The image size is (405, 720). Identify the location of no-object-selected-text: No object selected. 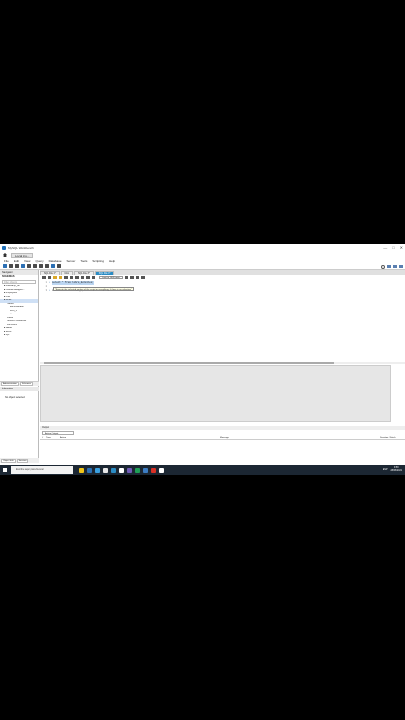
(15, 397).